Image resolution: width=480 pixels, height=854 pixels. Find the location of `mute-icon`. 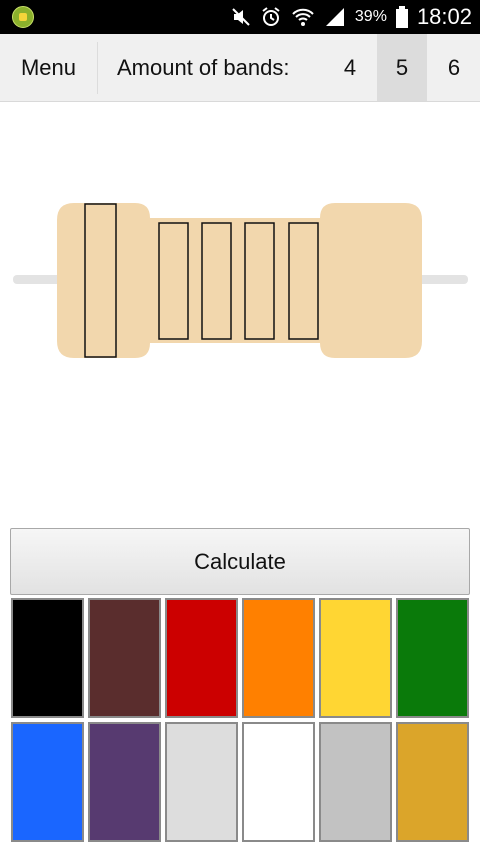

mute-icon is located at coordinates (241, 17).